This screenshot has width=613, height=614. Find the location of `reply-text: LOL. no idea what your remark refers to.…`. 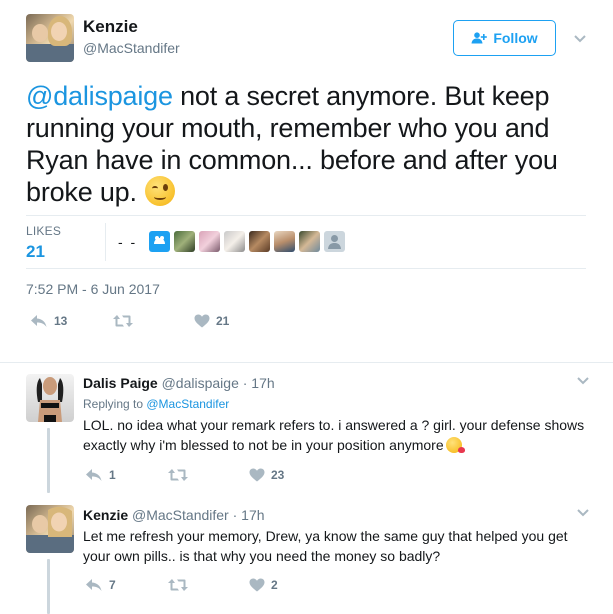

reply-text: LOL. no idea what your remark refers to.… is located at coordinates (338, 435).